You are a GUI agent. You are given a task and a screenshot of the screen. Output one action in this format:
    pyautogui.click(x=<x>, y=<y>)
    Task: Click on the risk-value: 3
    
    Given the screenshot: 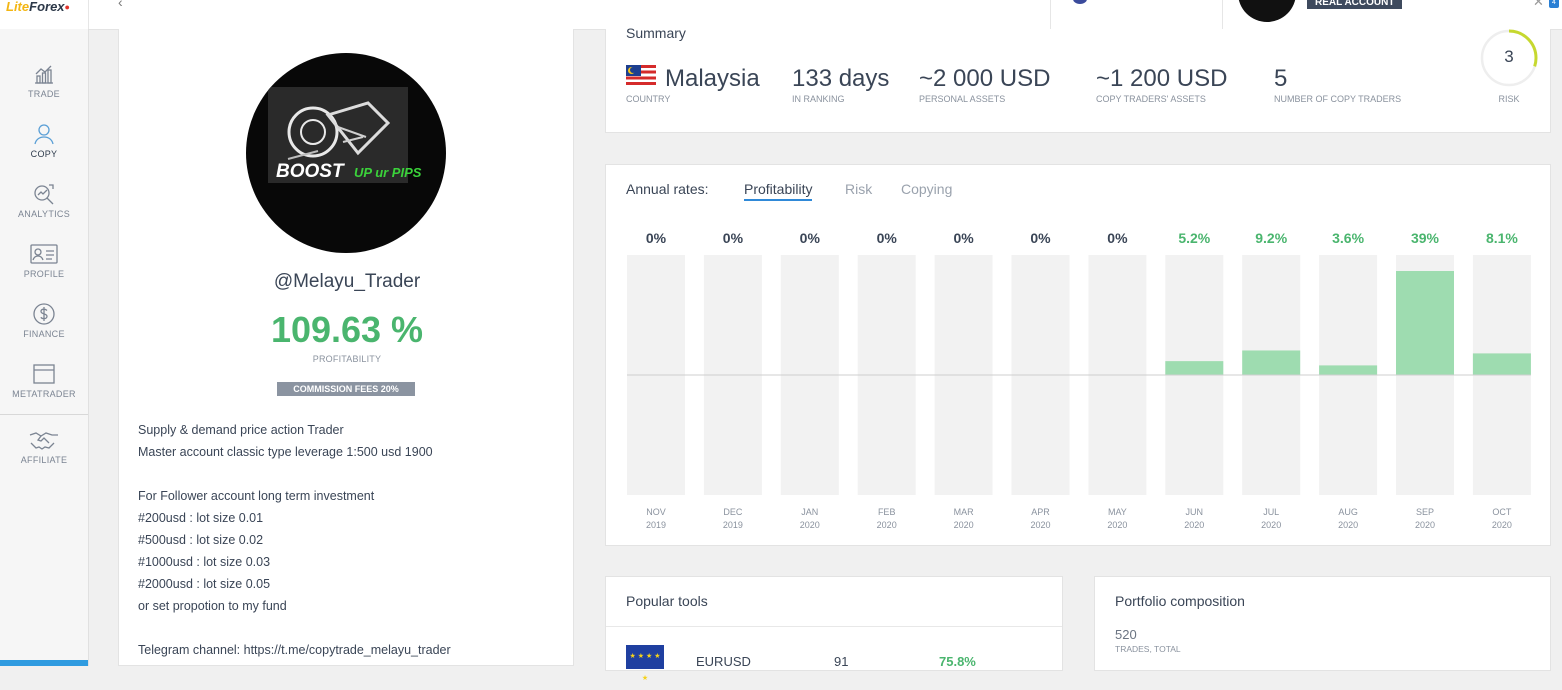 What is the action you would take?
    pyautogui.click(x=1509, y=56)
    